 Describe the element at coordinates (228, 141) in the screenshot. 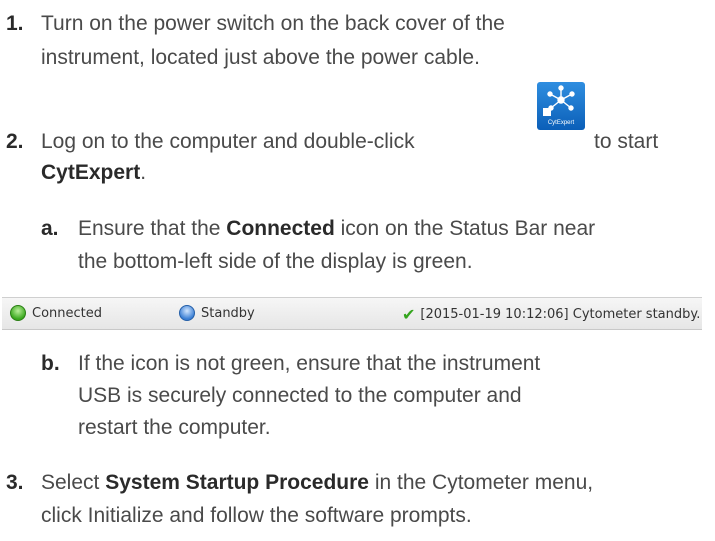

I see `step-text: Log on to the computer and double-click` at that location.